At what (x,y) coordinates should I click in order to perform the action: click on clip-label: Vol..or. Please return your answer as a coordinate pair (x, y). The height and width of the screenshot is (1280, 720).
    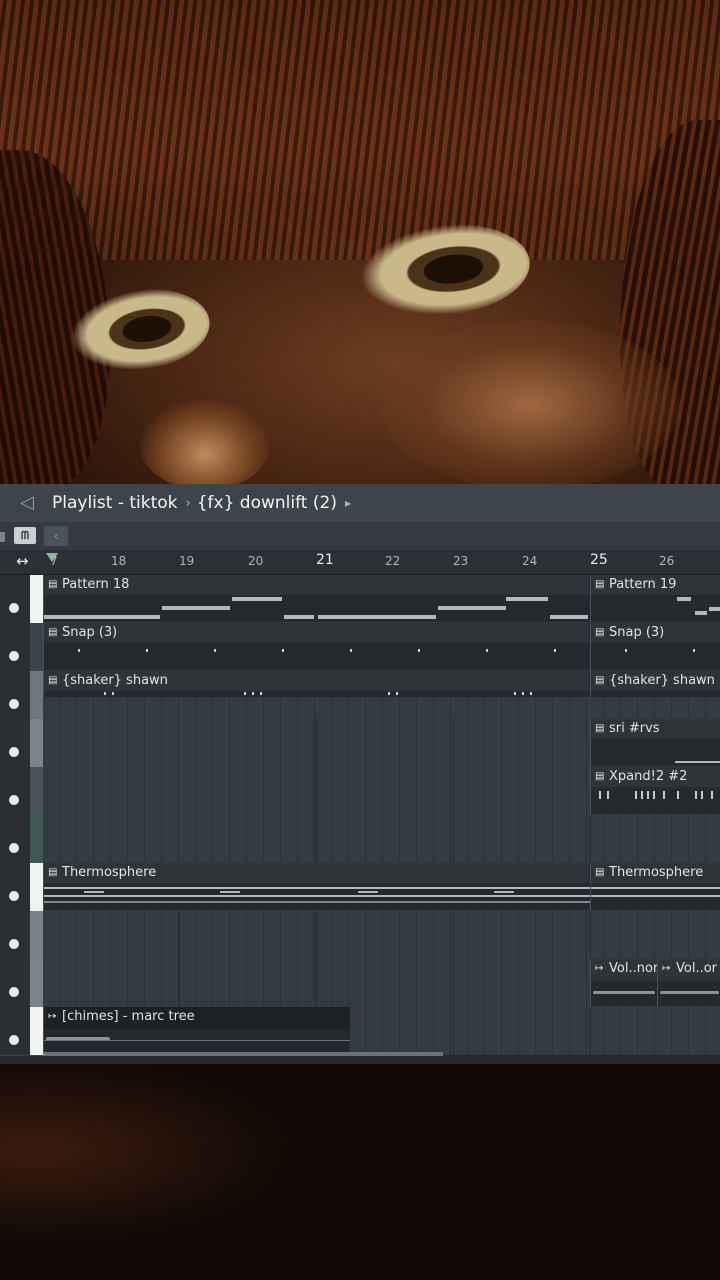
    Looking at the image, I should click on (697, 968).